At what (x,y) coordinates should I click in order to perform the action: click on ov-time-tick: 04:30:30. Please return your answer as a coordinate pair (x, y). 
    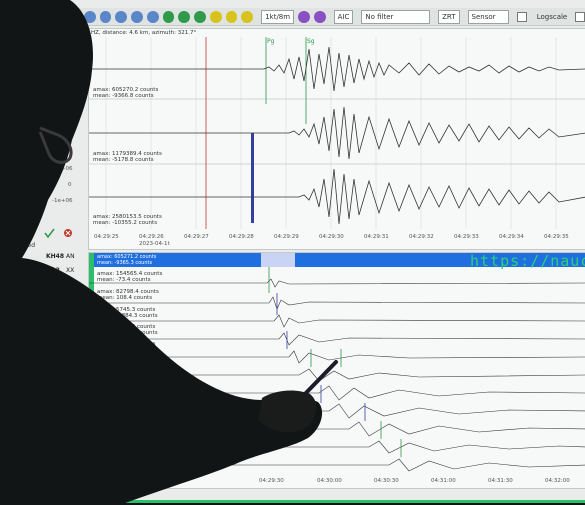
    Looking at the image, I should click on (386, 481).